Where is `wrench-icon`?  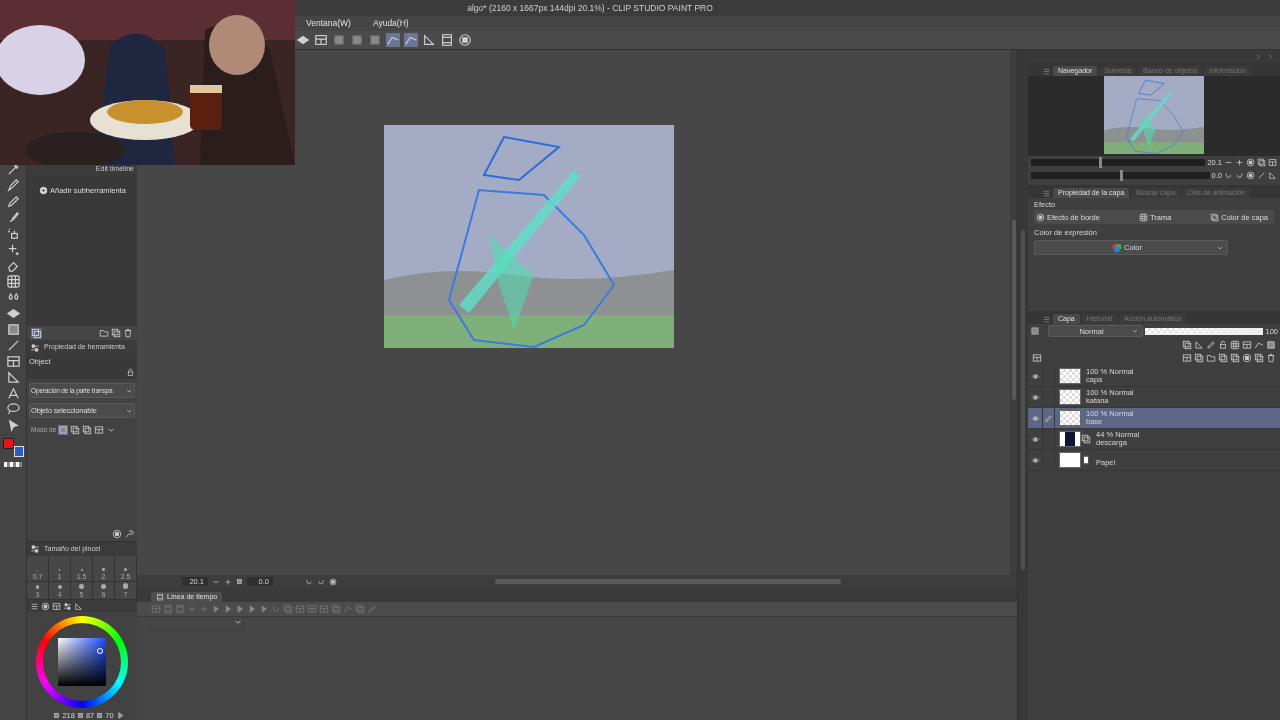
wrench-icon is located at coordinates (129, 534).